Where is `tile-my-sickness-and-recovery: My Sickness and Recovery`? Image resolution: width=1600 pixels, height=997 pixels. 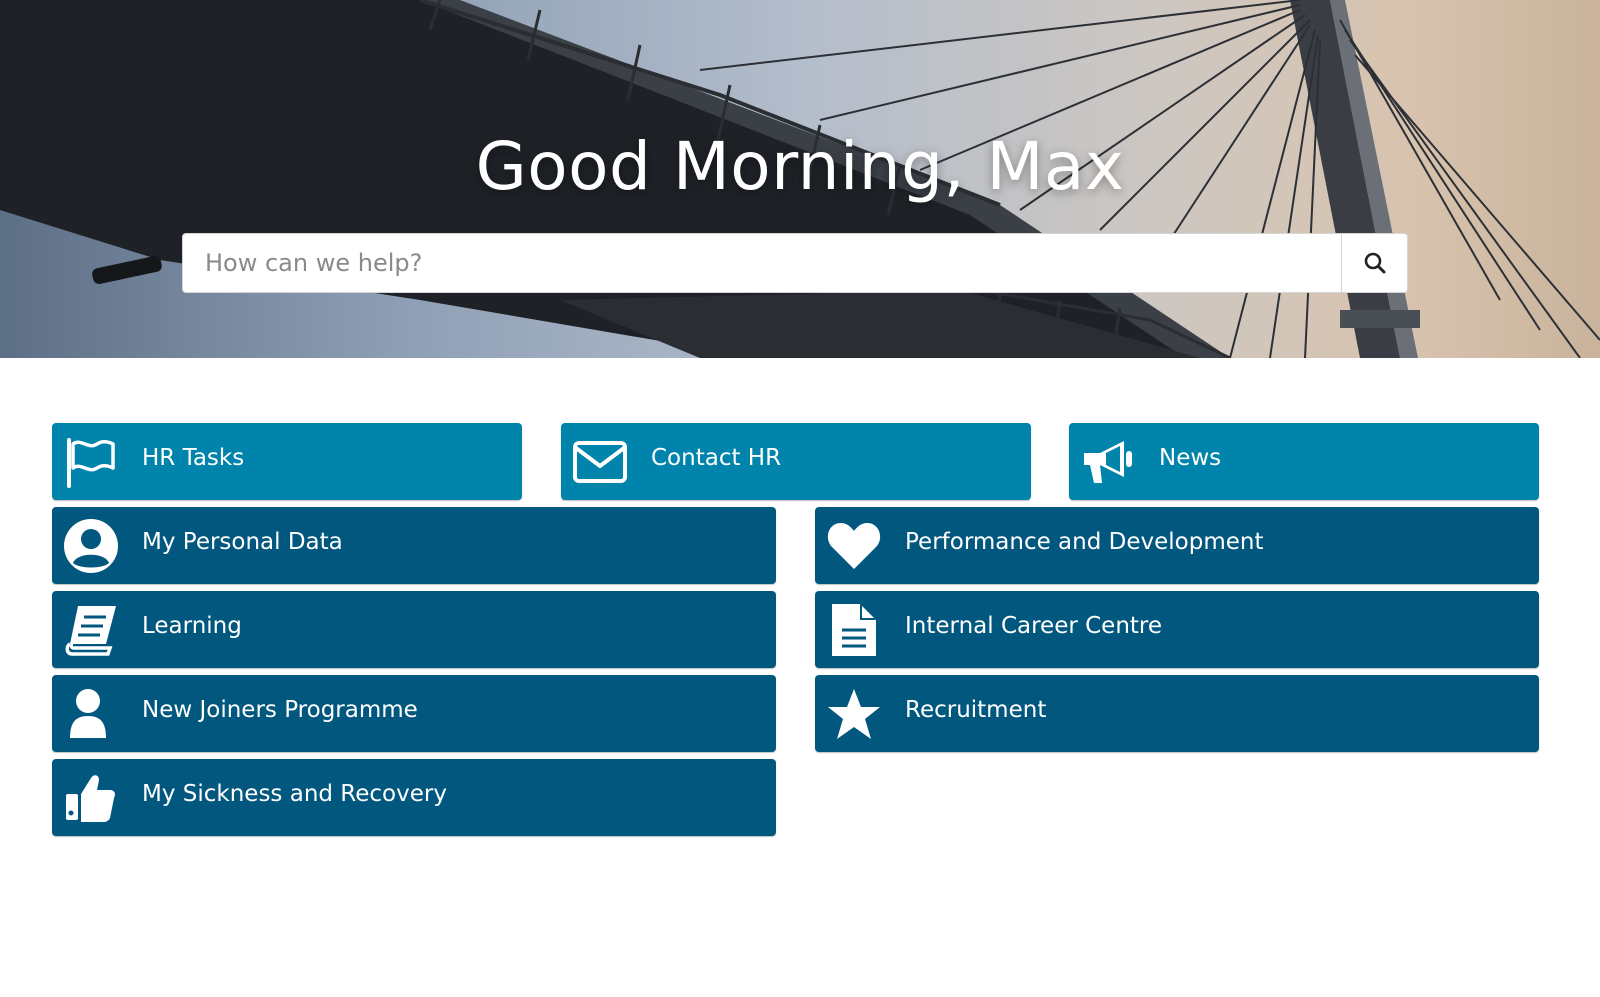 tile-my-sickness-and-recovery: My Sickness and Recovery is located at coordinates (414, 797).